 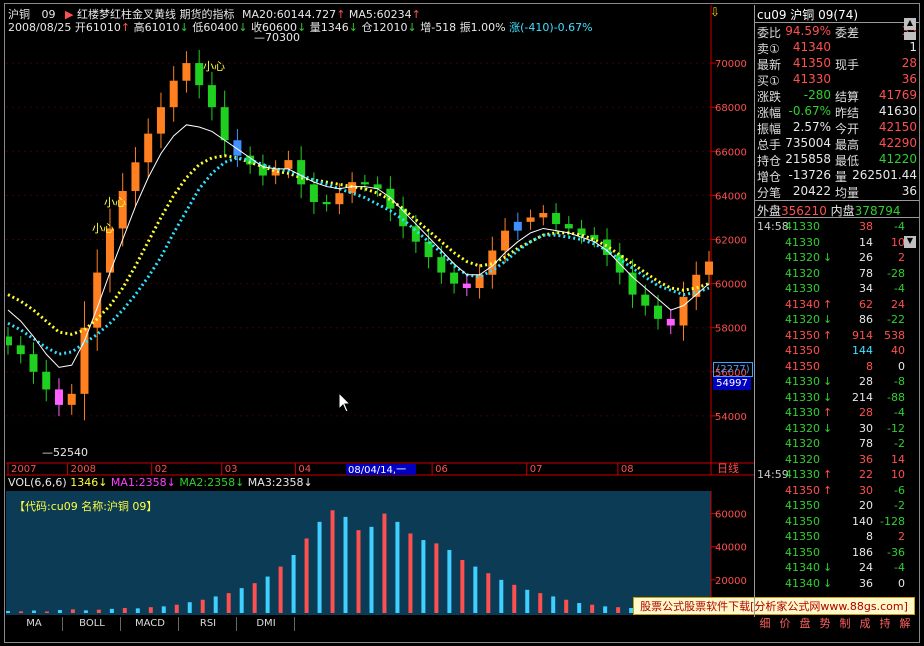 I want to click on scroll-up-icon: ▲, so click(x=910, y=24).